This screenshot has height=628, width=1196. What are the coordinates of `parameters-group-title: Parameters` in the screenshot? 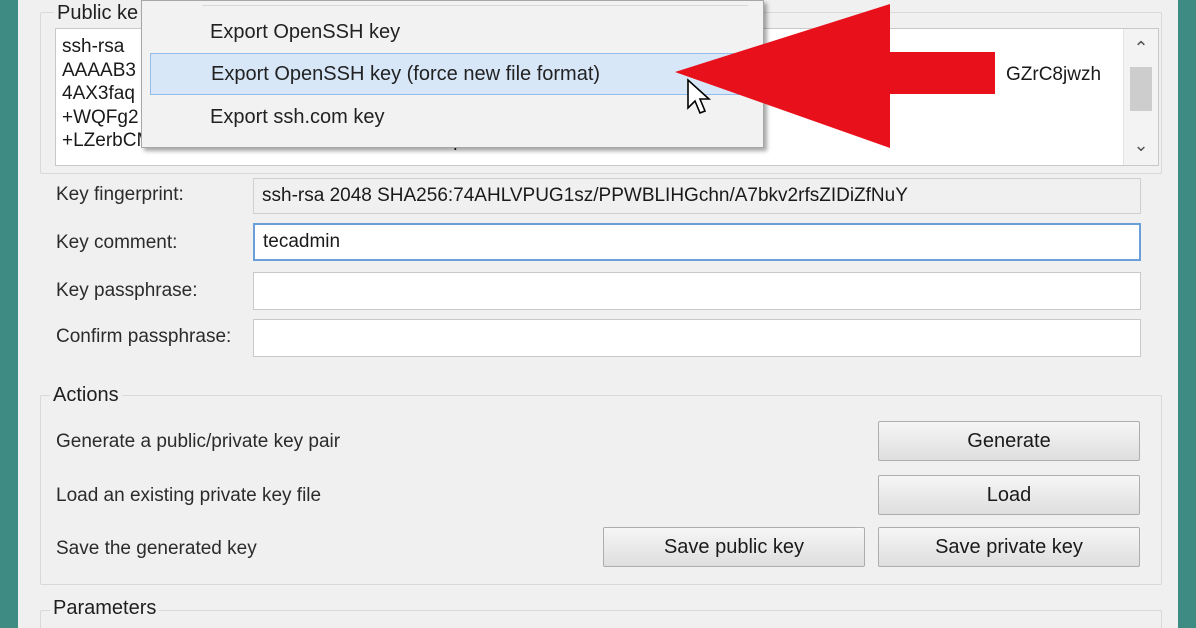 It's located at (105, 608).